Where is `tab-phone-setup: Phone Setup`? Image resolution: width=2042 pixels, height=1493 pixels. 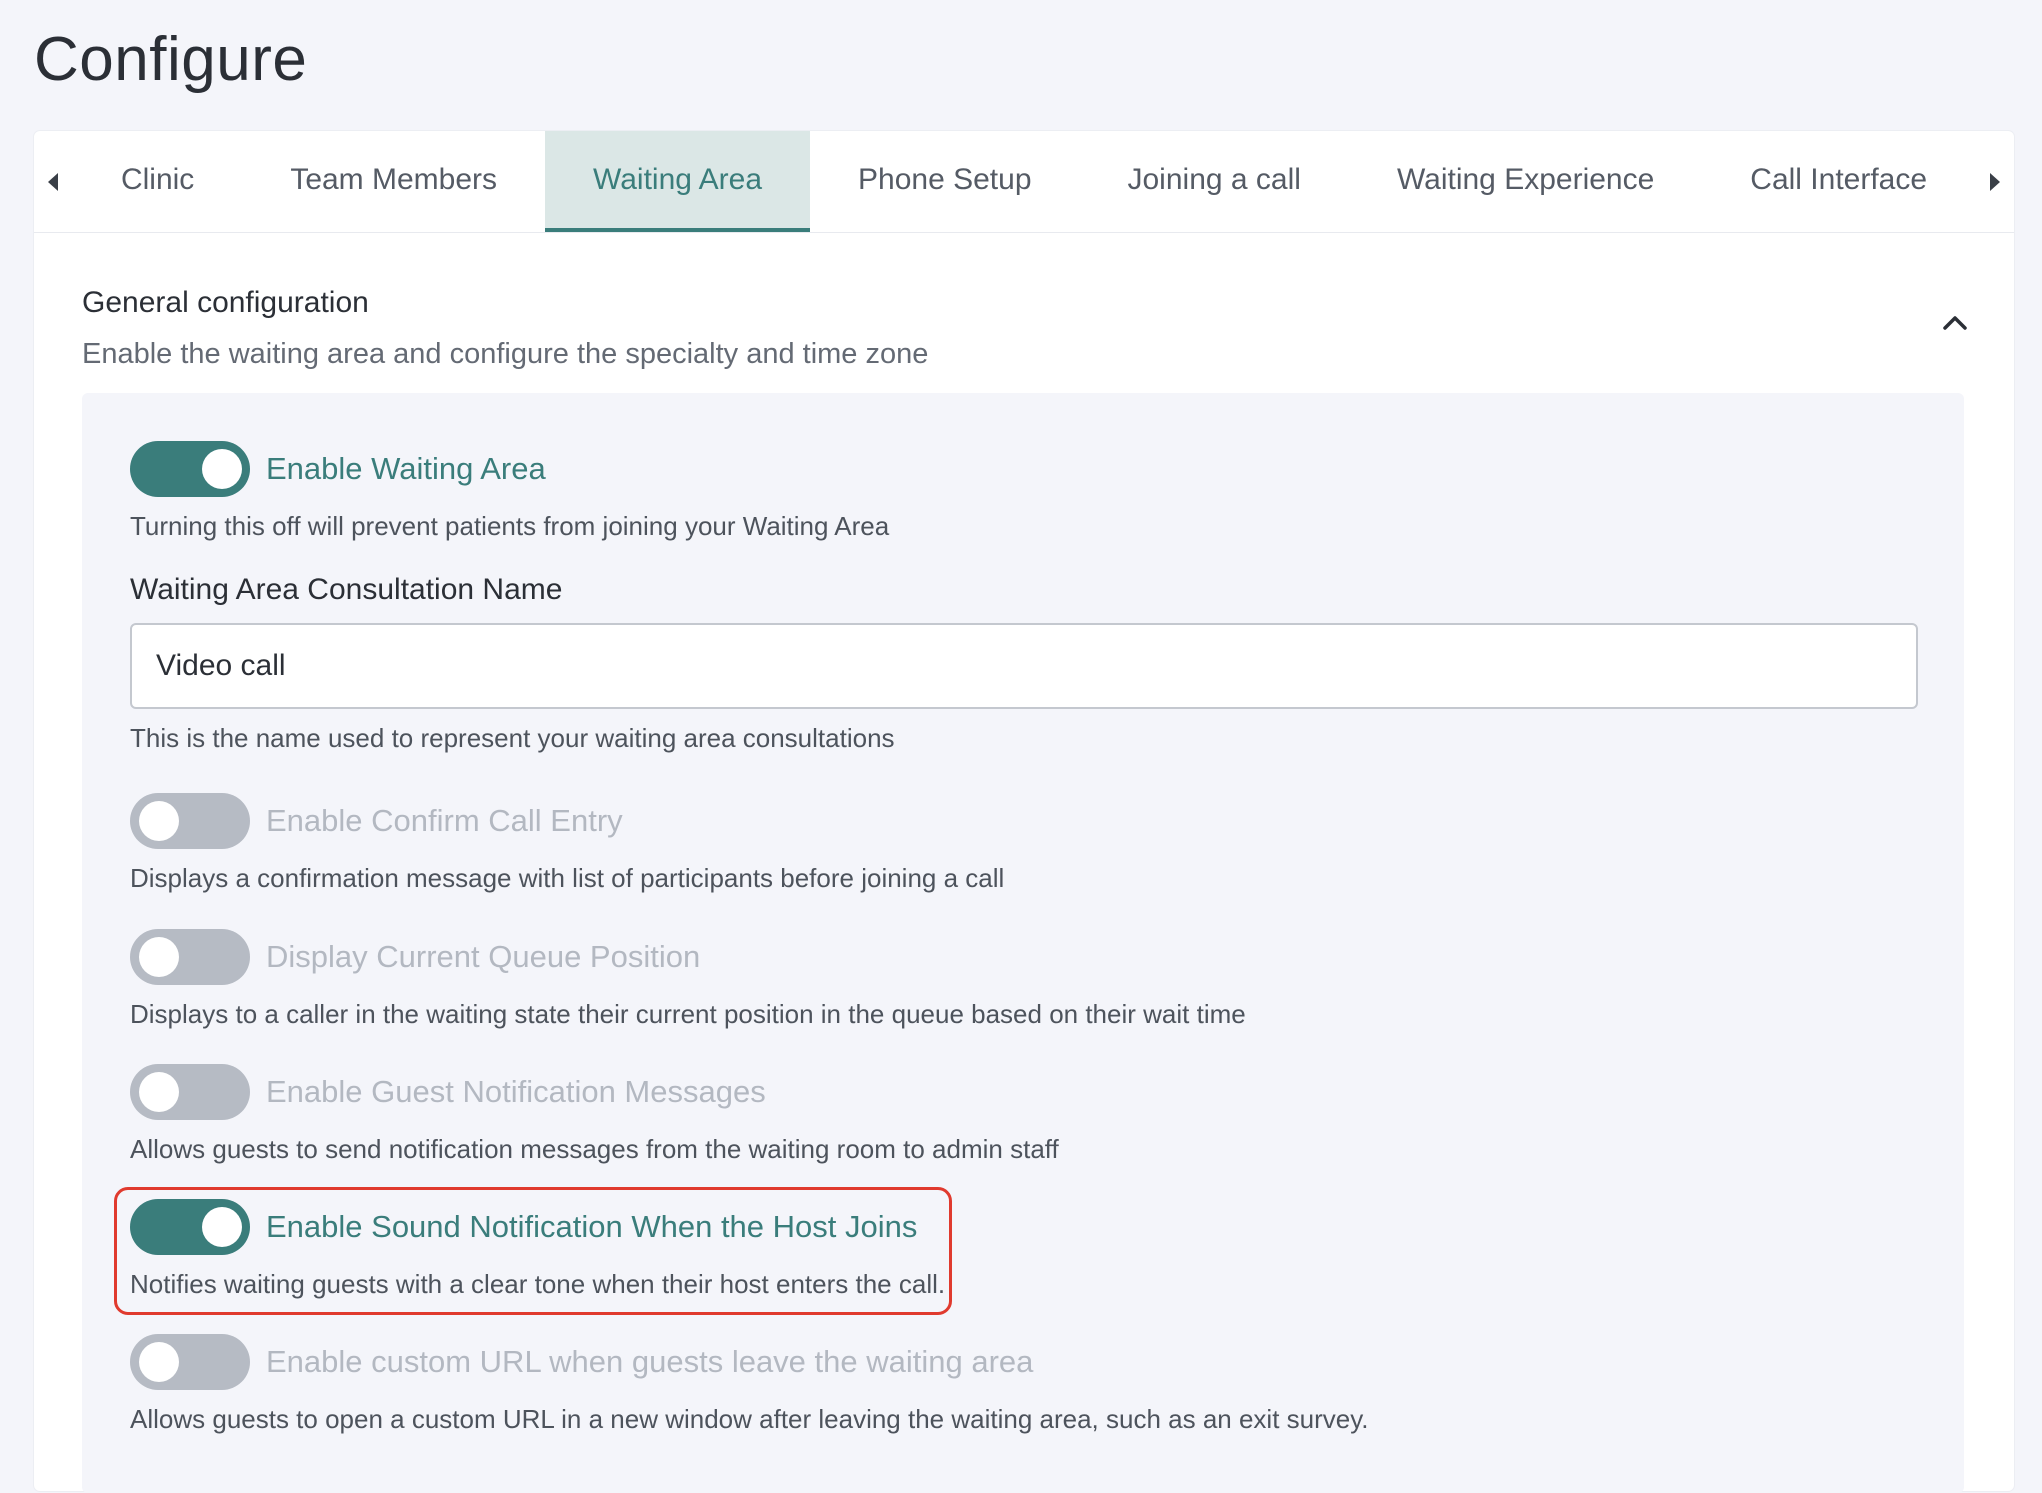 tab-phone-setup: Phone Setup is located at coordinates (944, 181).